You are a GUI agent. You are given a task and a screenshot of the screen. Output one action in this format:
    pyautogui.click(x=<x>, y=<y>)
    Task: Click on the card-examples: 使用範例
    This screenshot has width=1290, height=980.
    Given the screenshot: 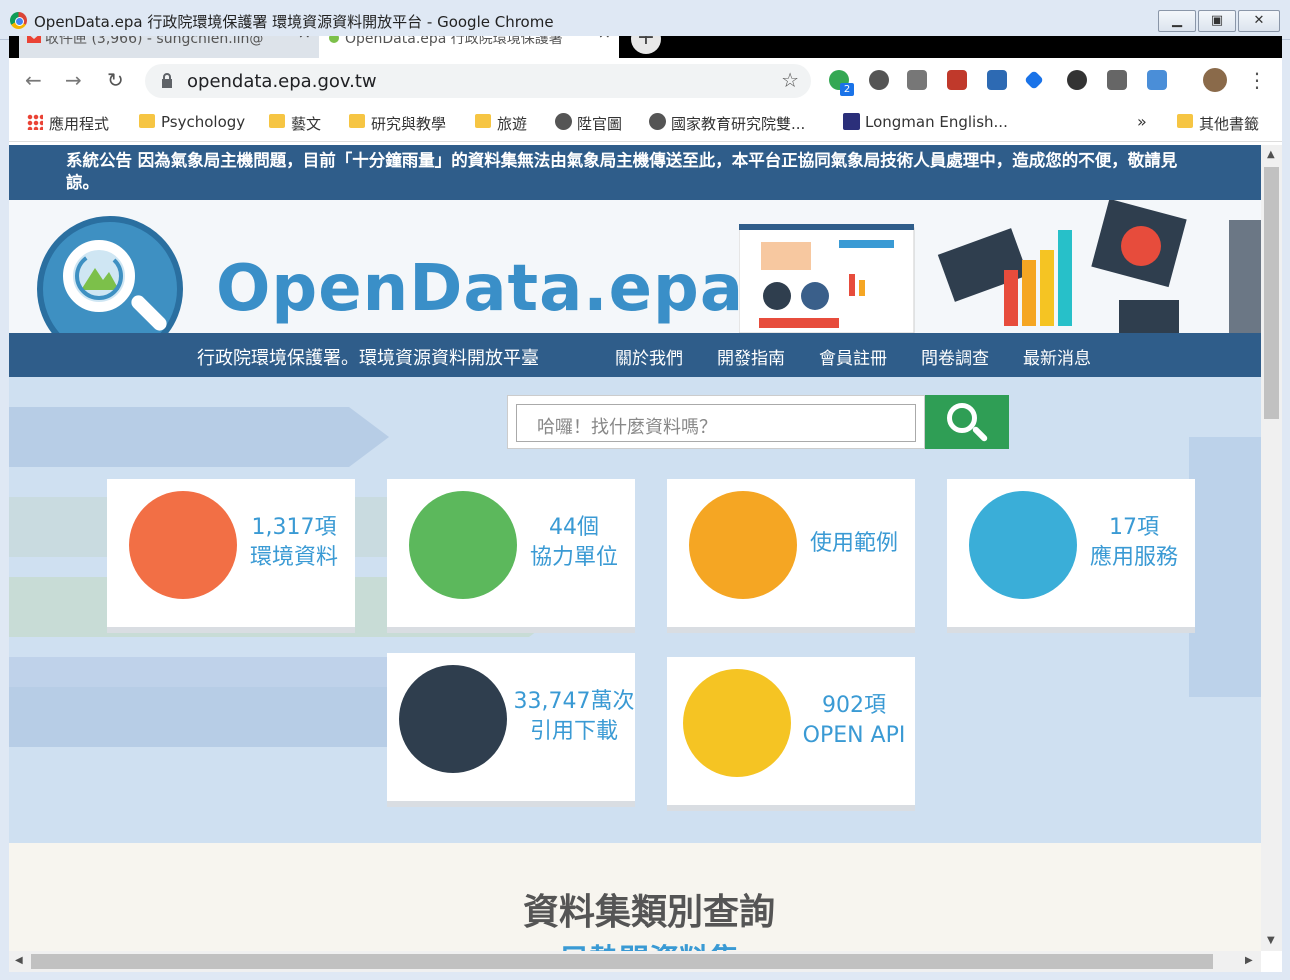 What is the action you would take?
    pyautogui.click(x=791, y=553)
    